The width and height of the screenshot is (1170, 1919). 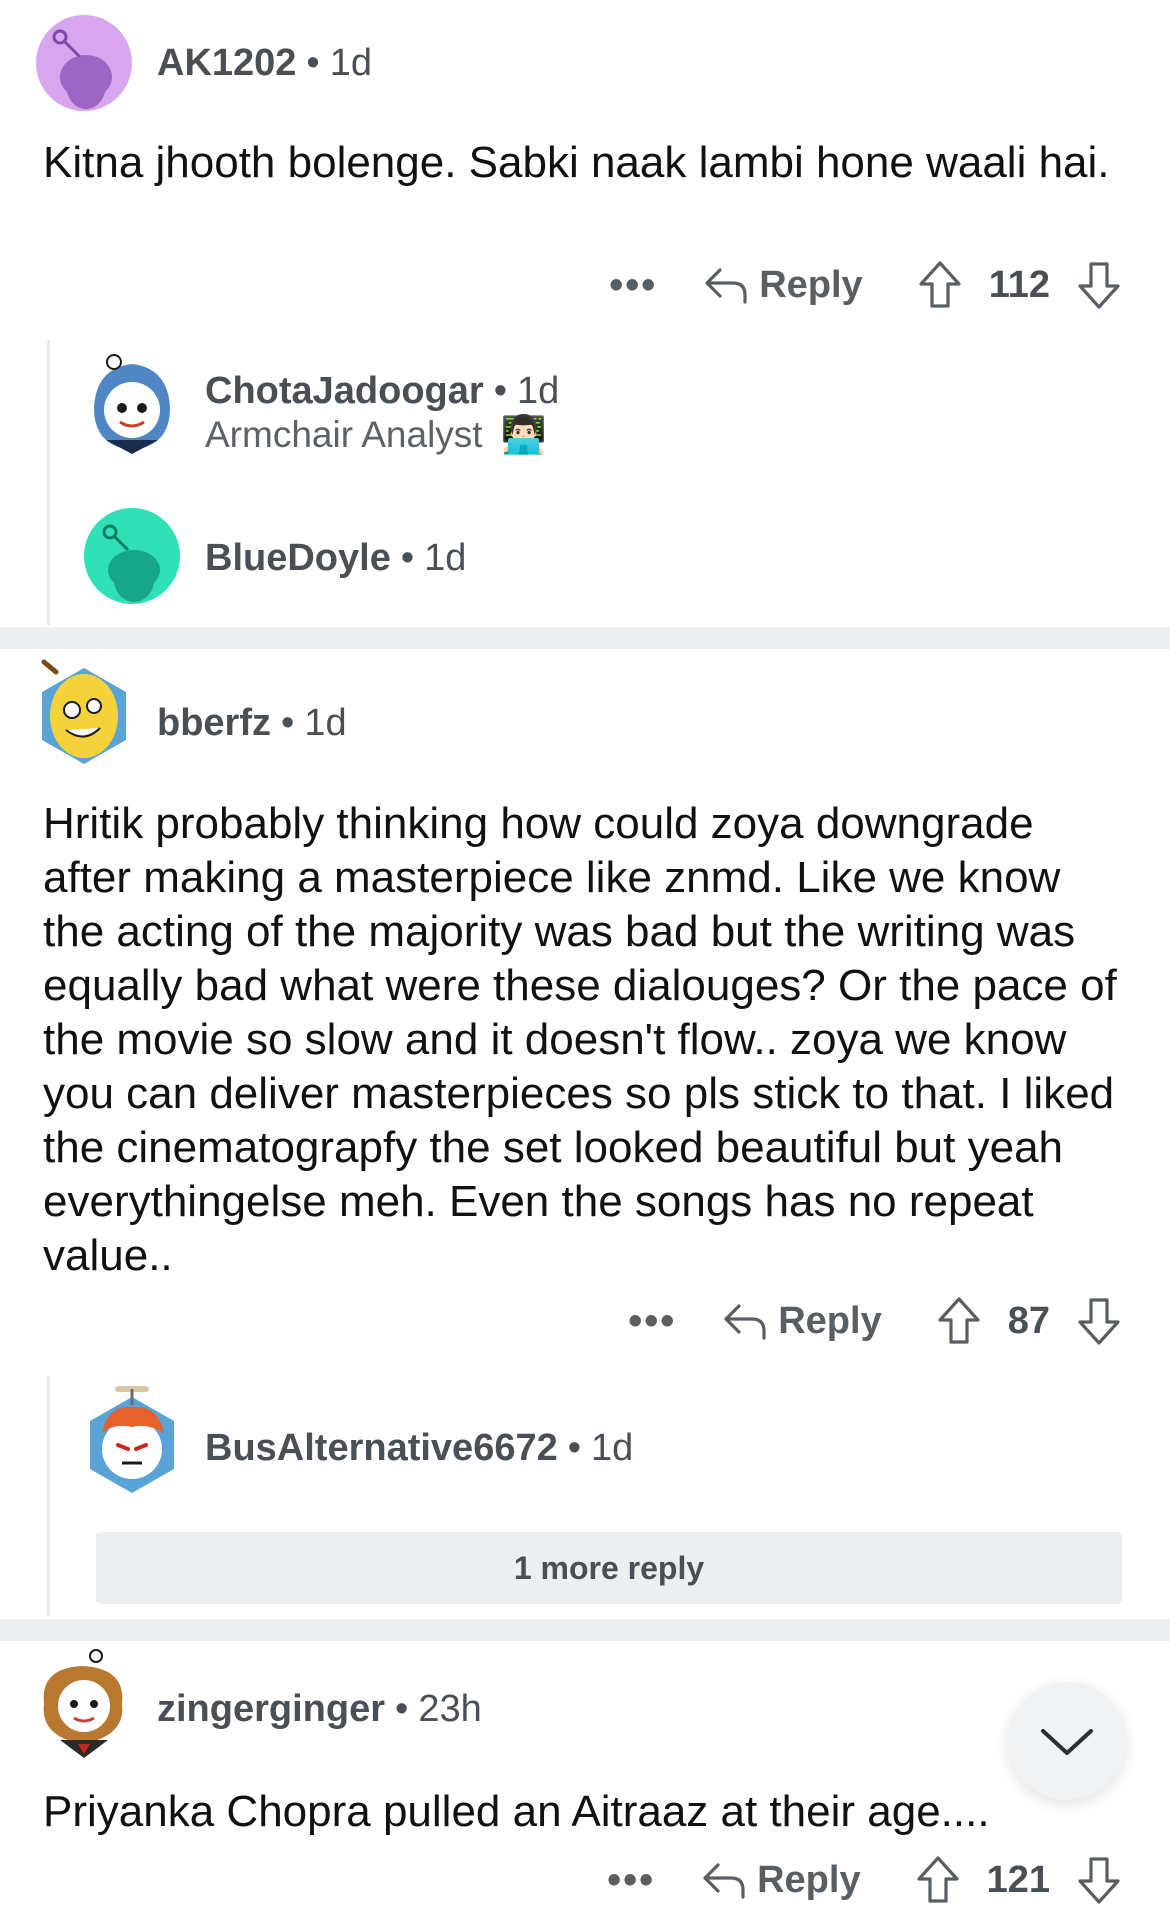 What do you see at coordinates (214, 723) in the screenshot?
I see `username: bberfz` at bounding box center [214, 723].